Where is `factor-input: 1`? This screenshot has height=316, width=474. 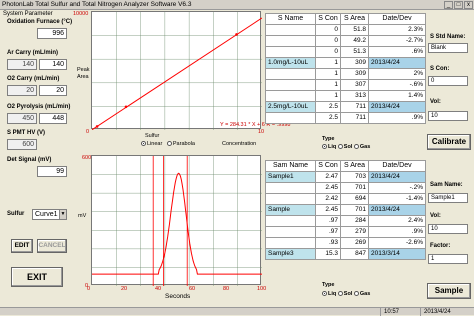 factor-input: 1 is located at coordinates (448, 259).